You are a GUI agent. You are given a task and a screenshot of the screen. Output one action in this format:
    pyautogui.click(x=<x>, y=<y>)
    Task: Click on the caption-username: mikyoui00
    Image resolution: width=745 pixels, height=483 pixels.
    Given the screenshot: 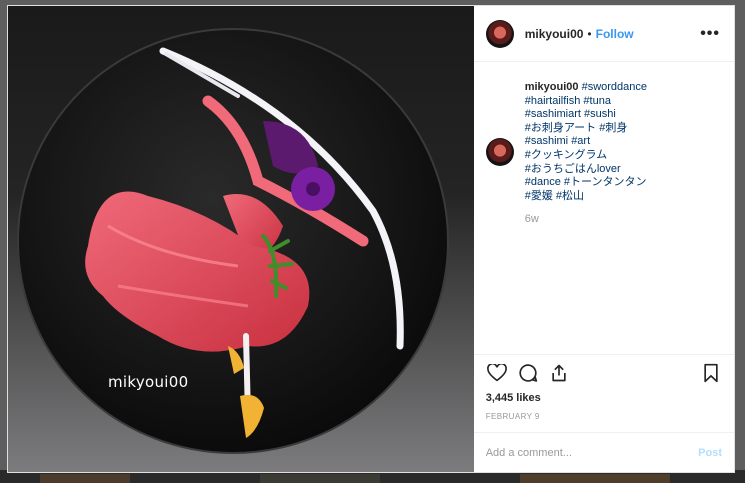 What is the action you would take?
    pyautogui.click(x=552, y=87)
    